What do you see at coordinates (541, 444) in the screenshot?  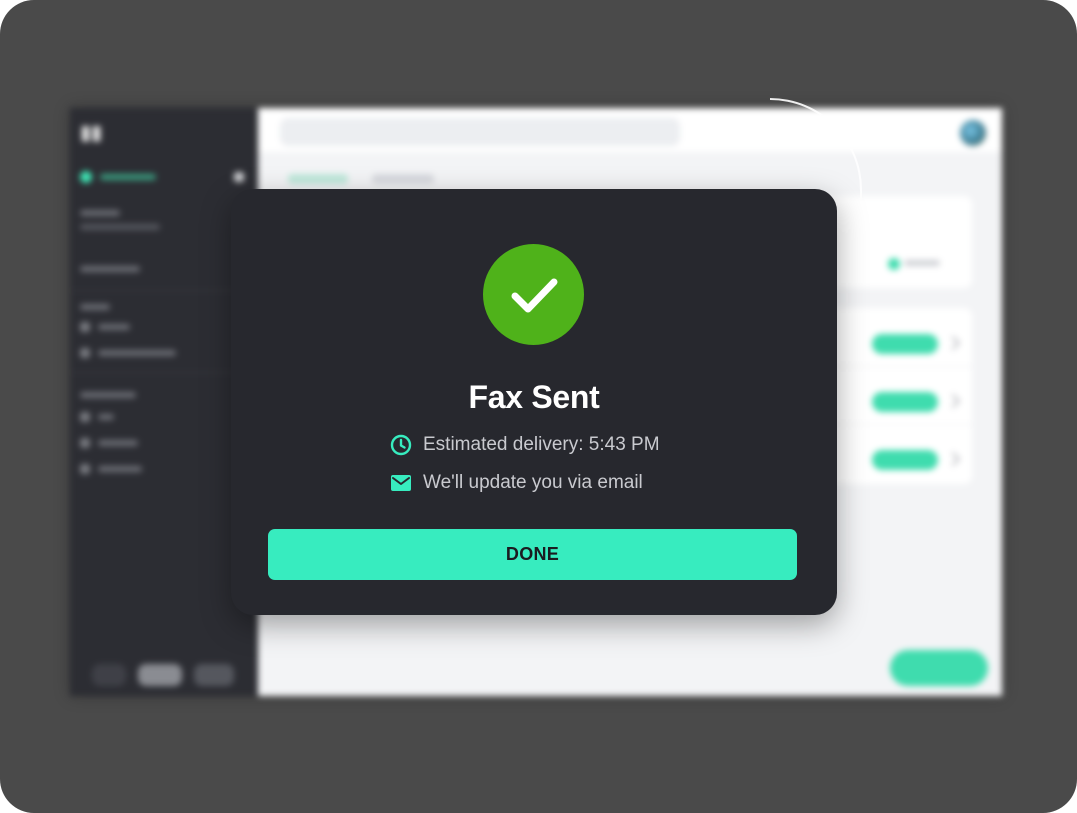 I see `delivery-text: Estimated delivery: 5:43 PM` at bounding box center [541, 444].